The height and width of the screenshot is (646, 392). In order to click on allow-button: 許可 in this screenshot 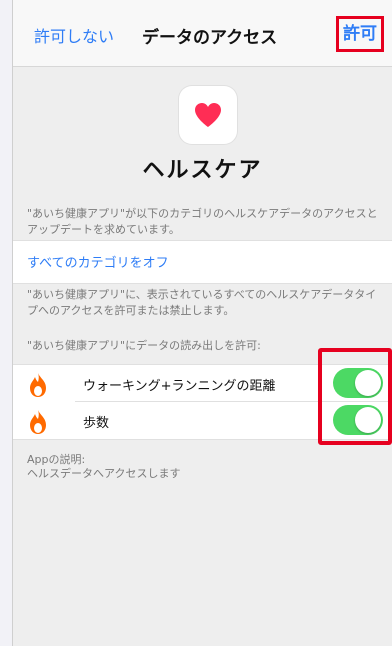, I will do `click(360, 34)`.